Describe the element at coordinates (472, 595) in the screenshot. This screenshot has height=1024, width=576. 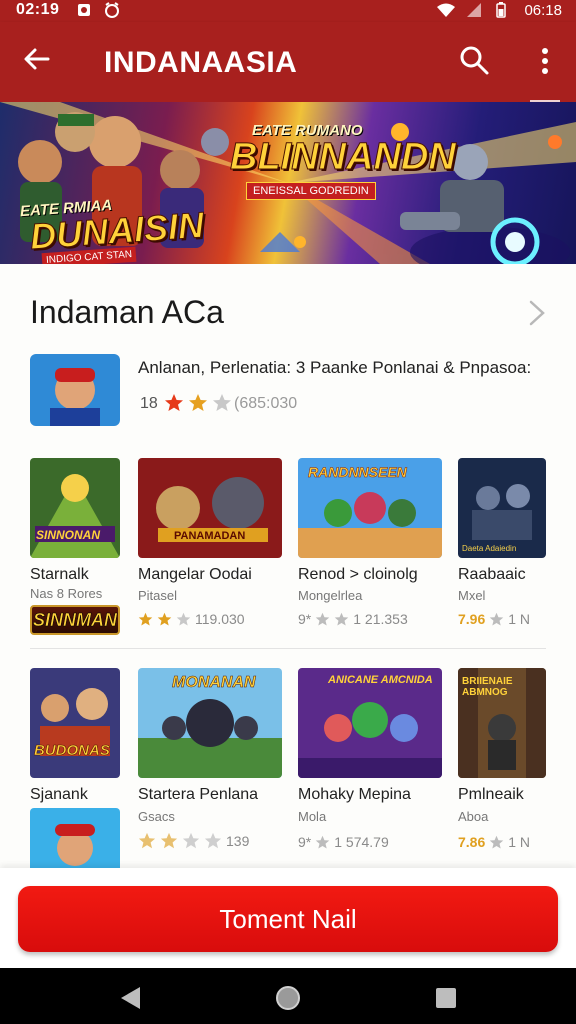
I see `app-subtitle: Mxel` at that location.